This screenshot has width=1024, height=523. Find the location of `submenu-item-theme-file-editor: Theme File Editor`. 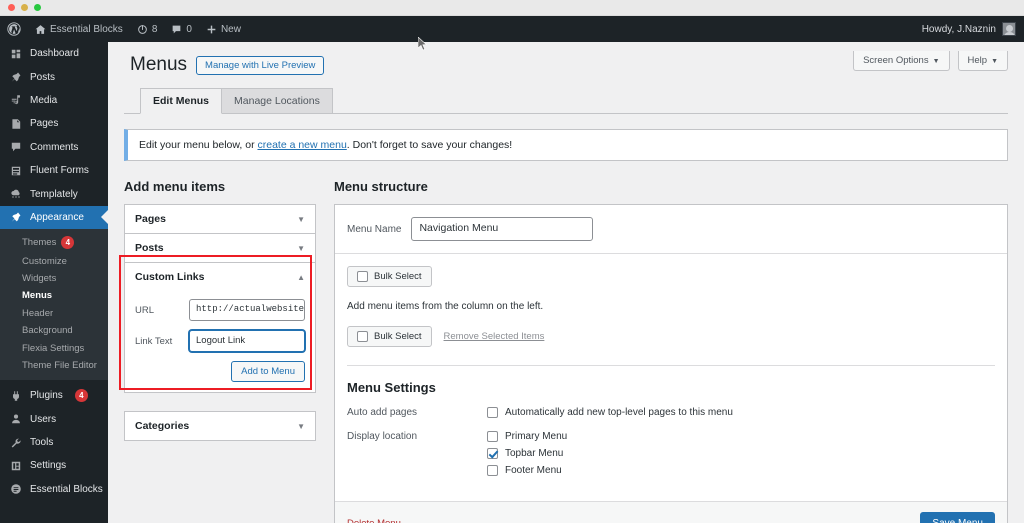

submenu-item-theme-file-editor: Theme File Editor is located at coordinates (54, 365).